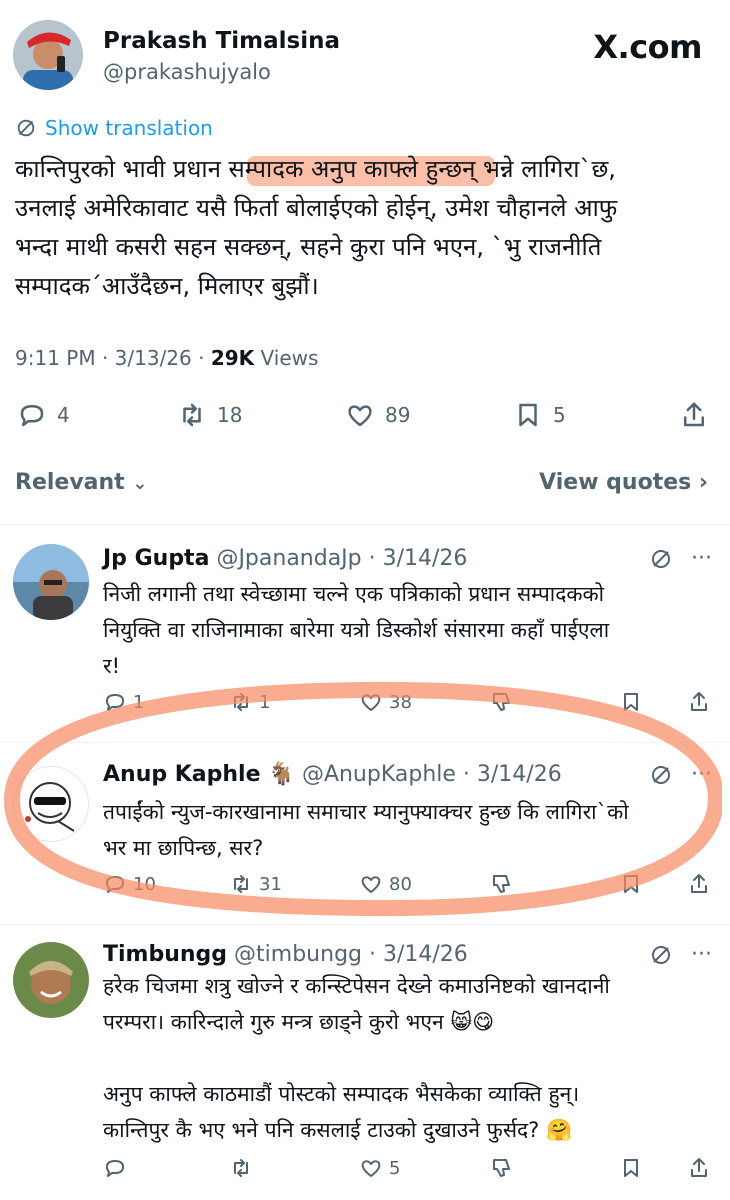  I want to click on author-name: Prakash Timalsina, so click(221, 41).